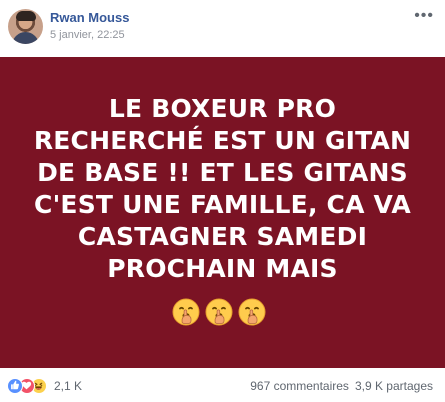 The height and width of the screenshot is (402, 445). I want to click on post-stats: 967 commentaires 3,9 K partages, so click(341, 386).